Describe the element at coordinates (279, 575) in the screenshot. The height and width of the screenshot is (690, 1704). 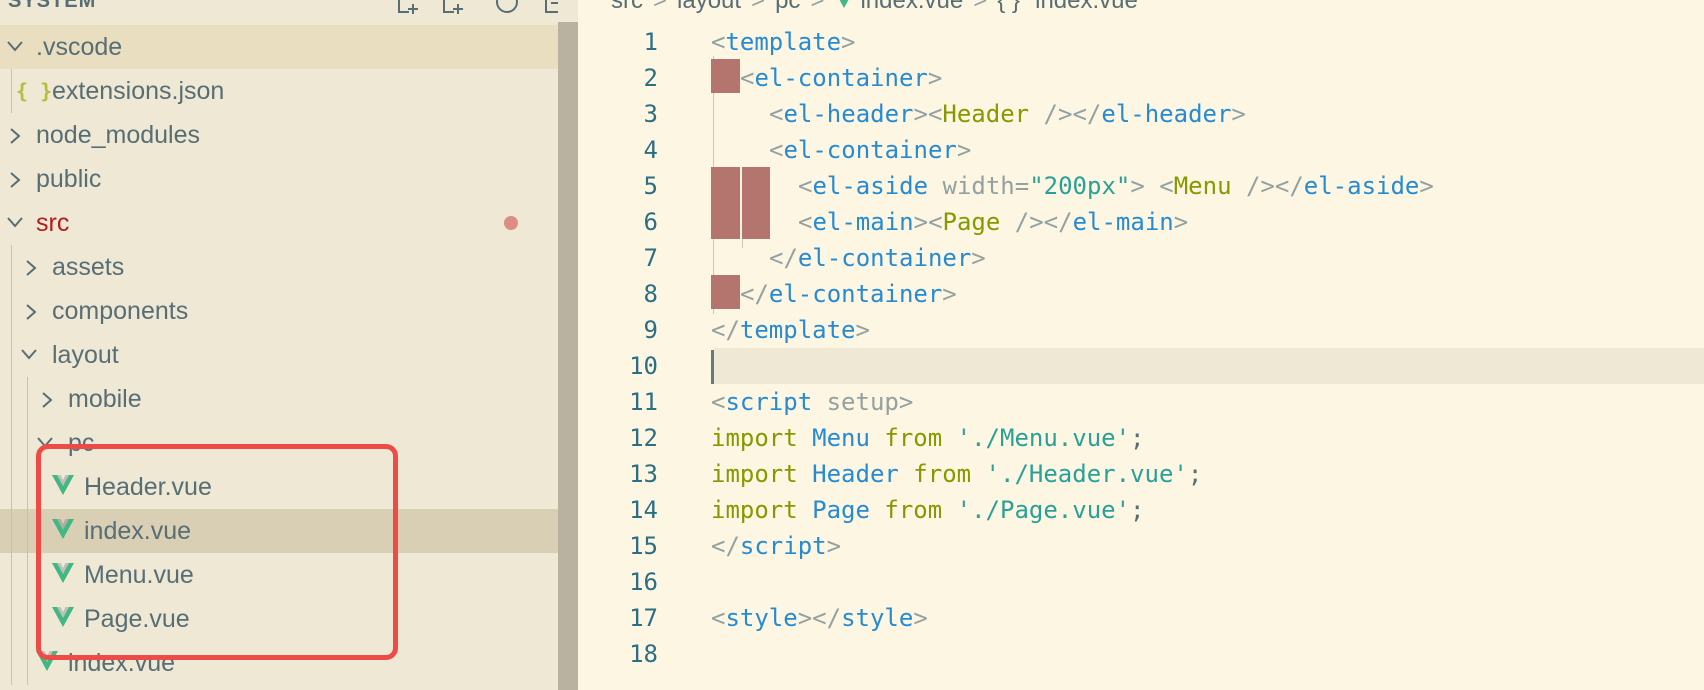
I see `tree-item-menu-vue: Menu.vue` at that location.